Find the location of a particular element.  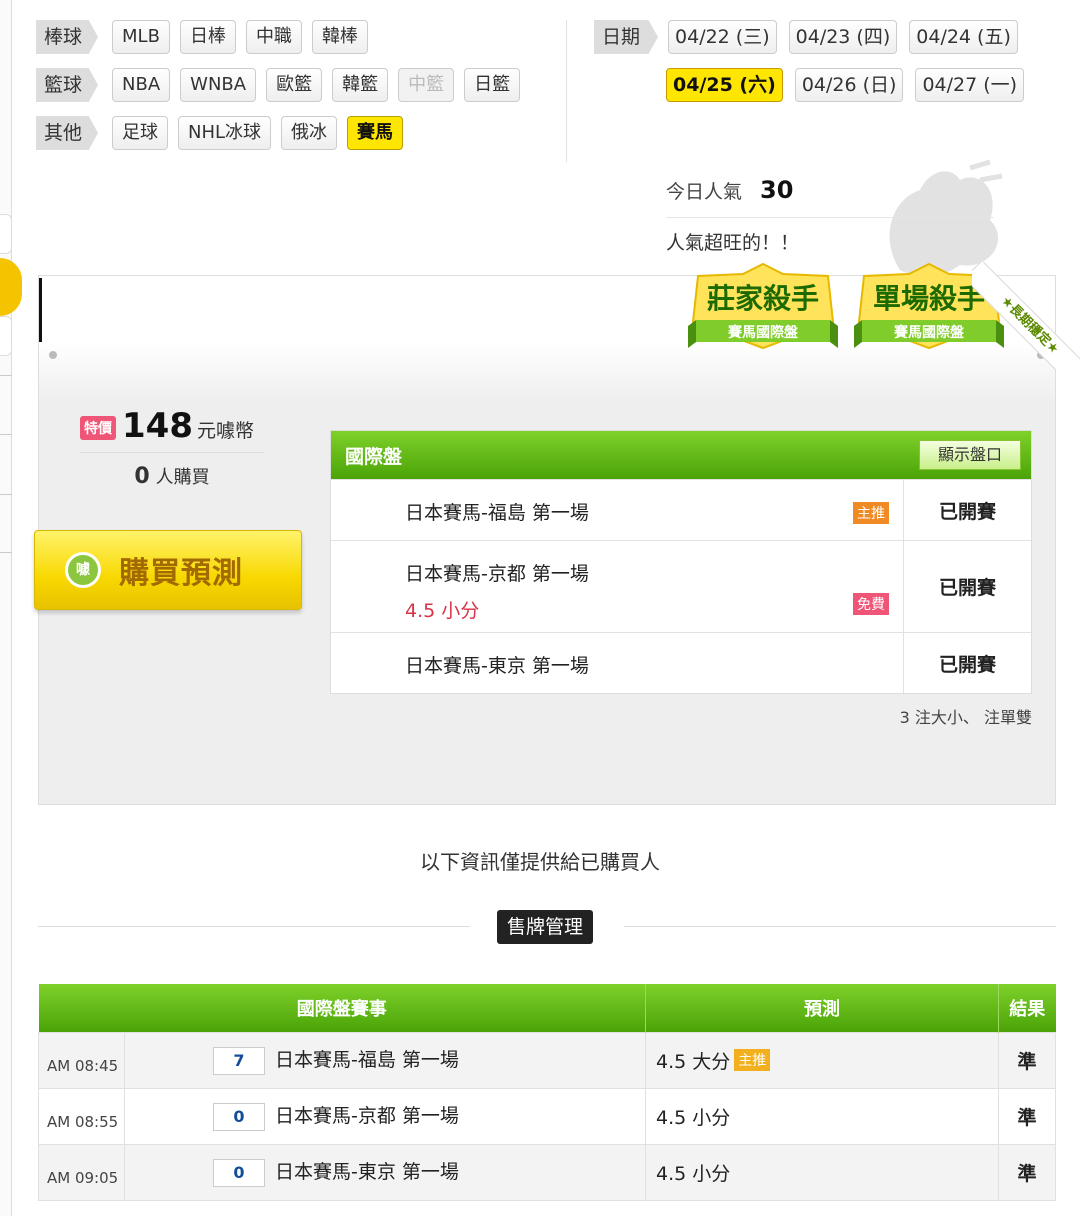

popularity-label: 今日人氣 is located at coordinates (704, 192).